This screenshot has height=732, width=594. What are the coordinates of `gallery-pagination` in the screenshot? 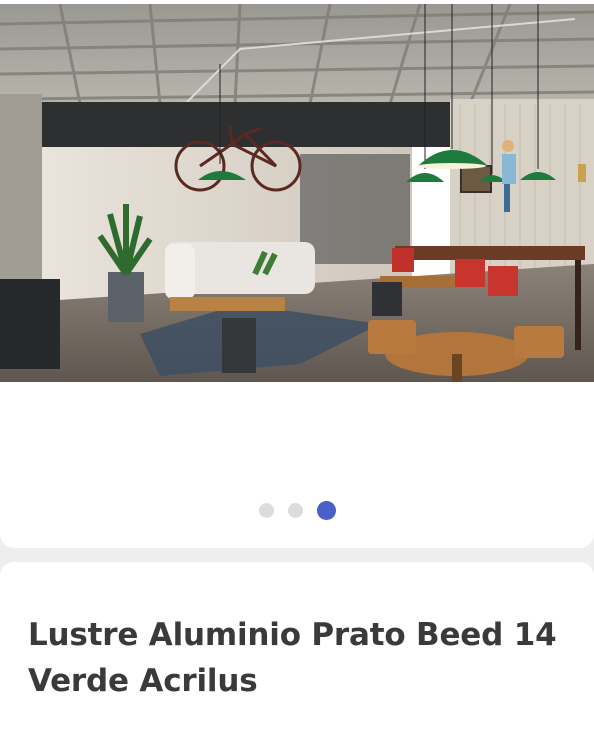 It's located at (297, 510).